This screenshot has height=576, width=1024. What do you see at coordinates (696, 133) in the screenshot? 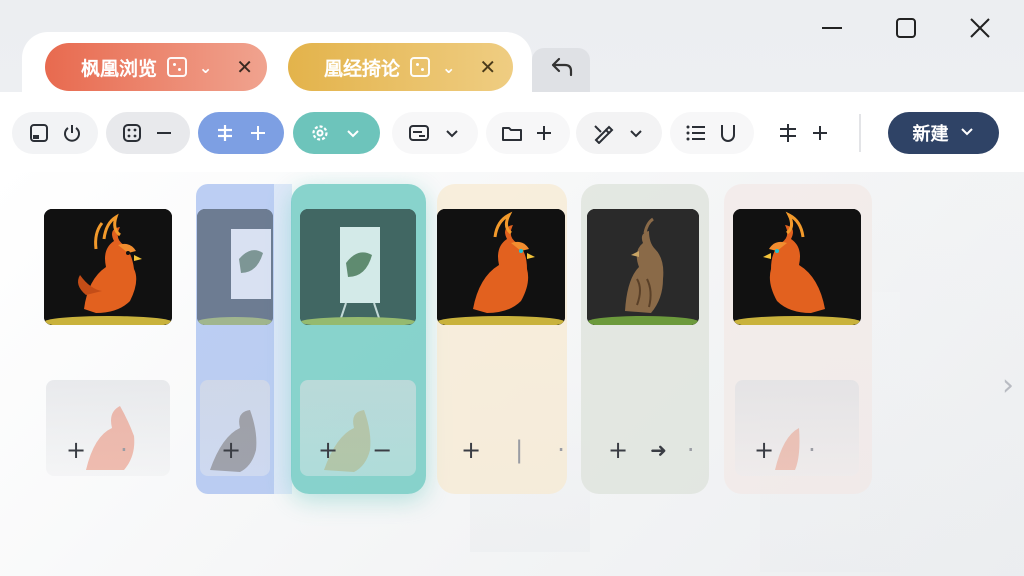
I see `list-icon` at bounding box center [696, 133].